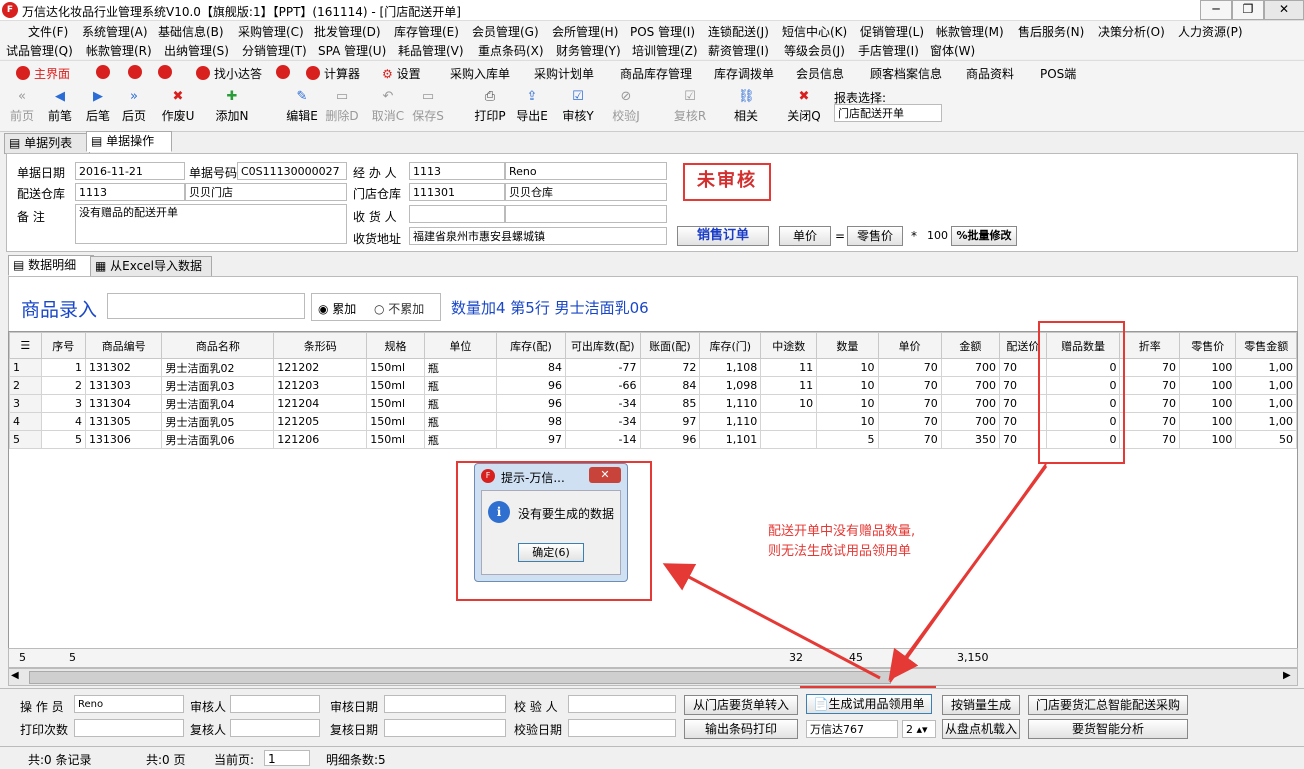  I want to click on review-date-field, so click(445, 728).